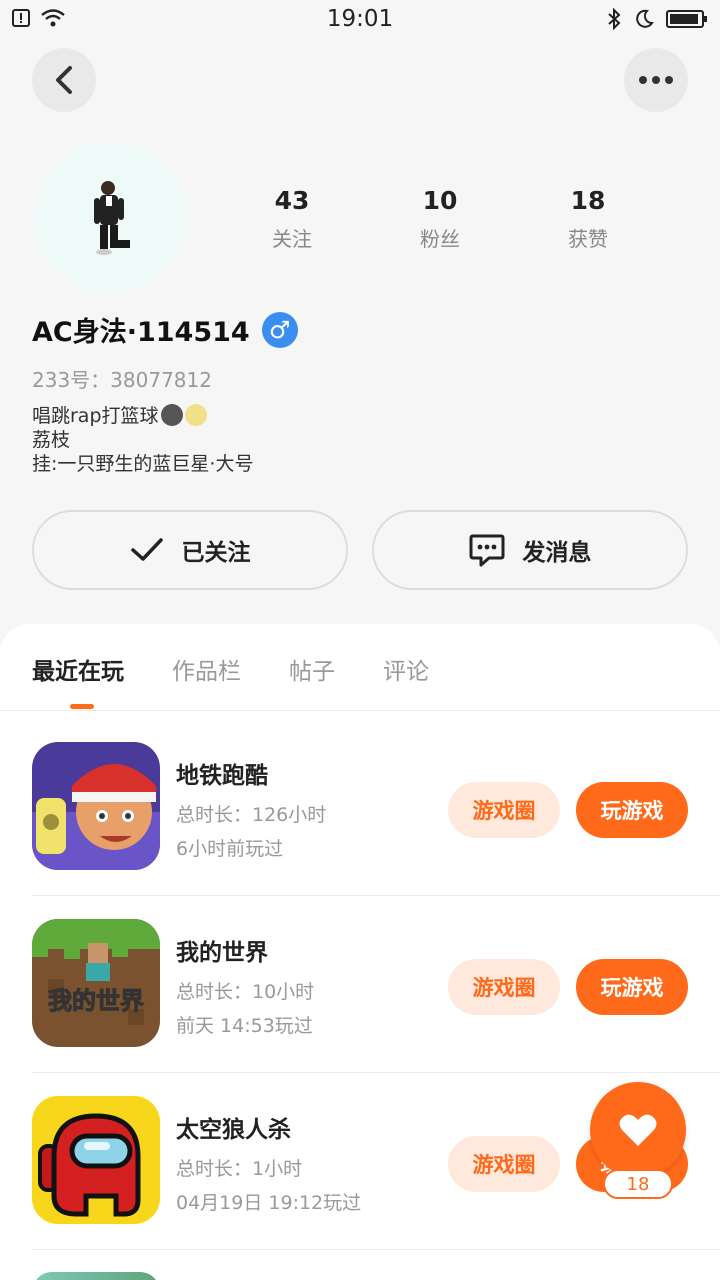 The width and height of the screenshot is (720, 1280). What do you see at coordinates (143, 464) in the screenshot?
I see `bio-line-3: 挂:一只野生的蓝巨星·大号` at bounding box center [143, 464].